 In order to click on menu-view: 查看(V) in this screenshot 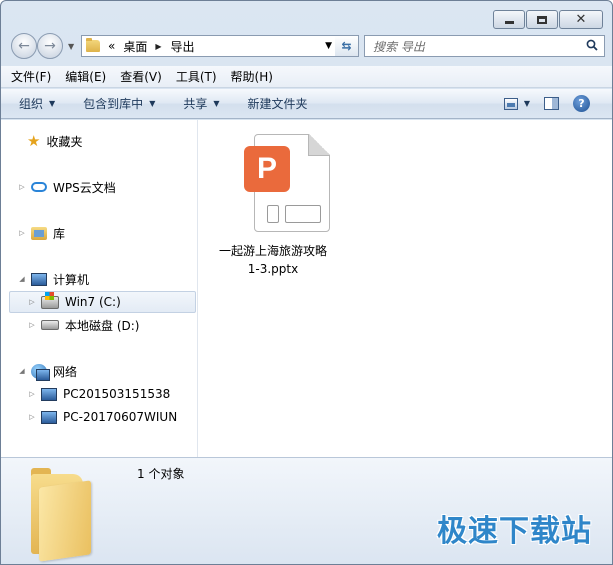, I will do `click(141, 76)`.